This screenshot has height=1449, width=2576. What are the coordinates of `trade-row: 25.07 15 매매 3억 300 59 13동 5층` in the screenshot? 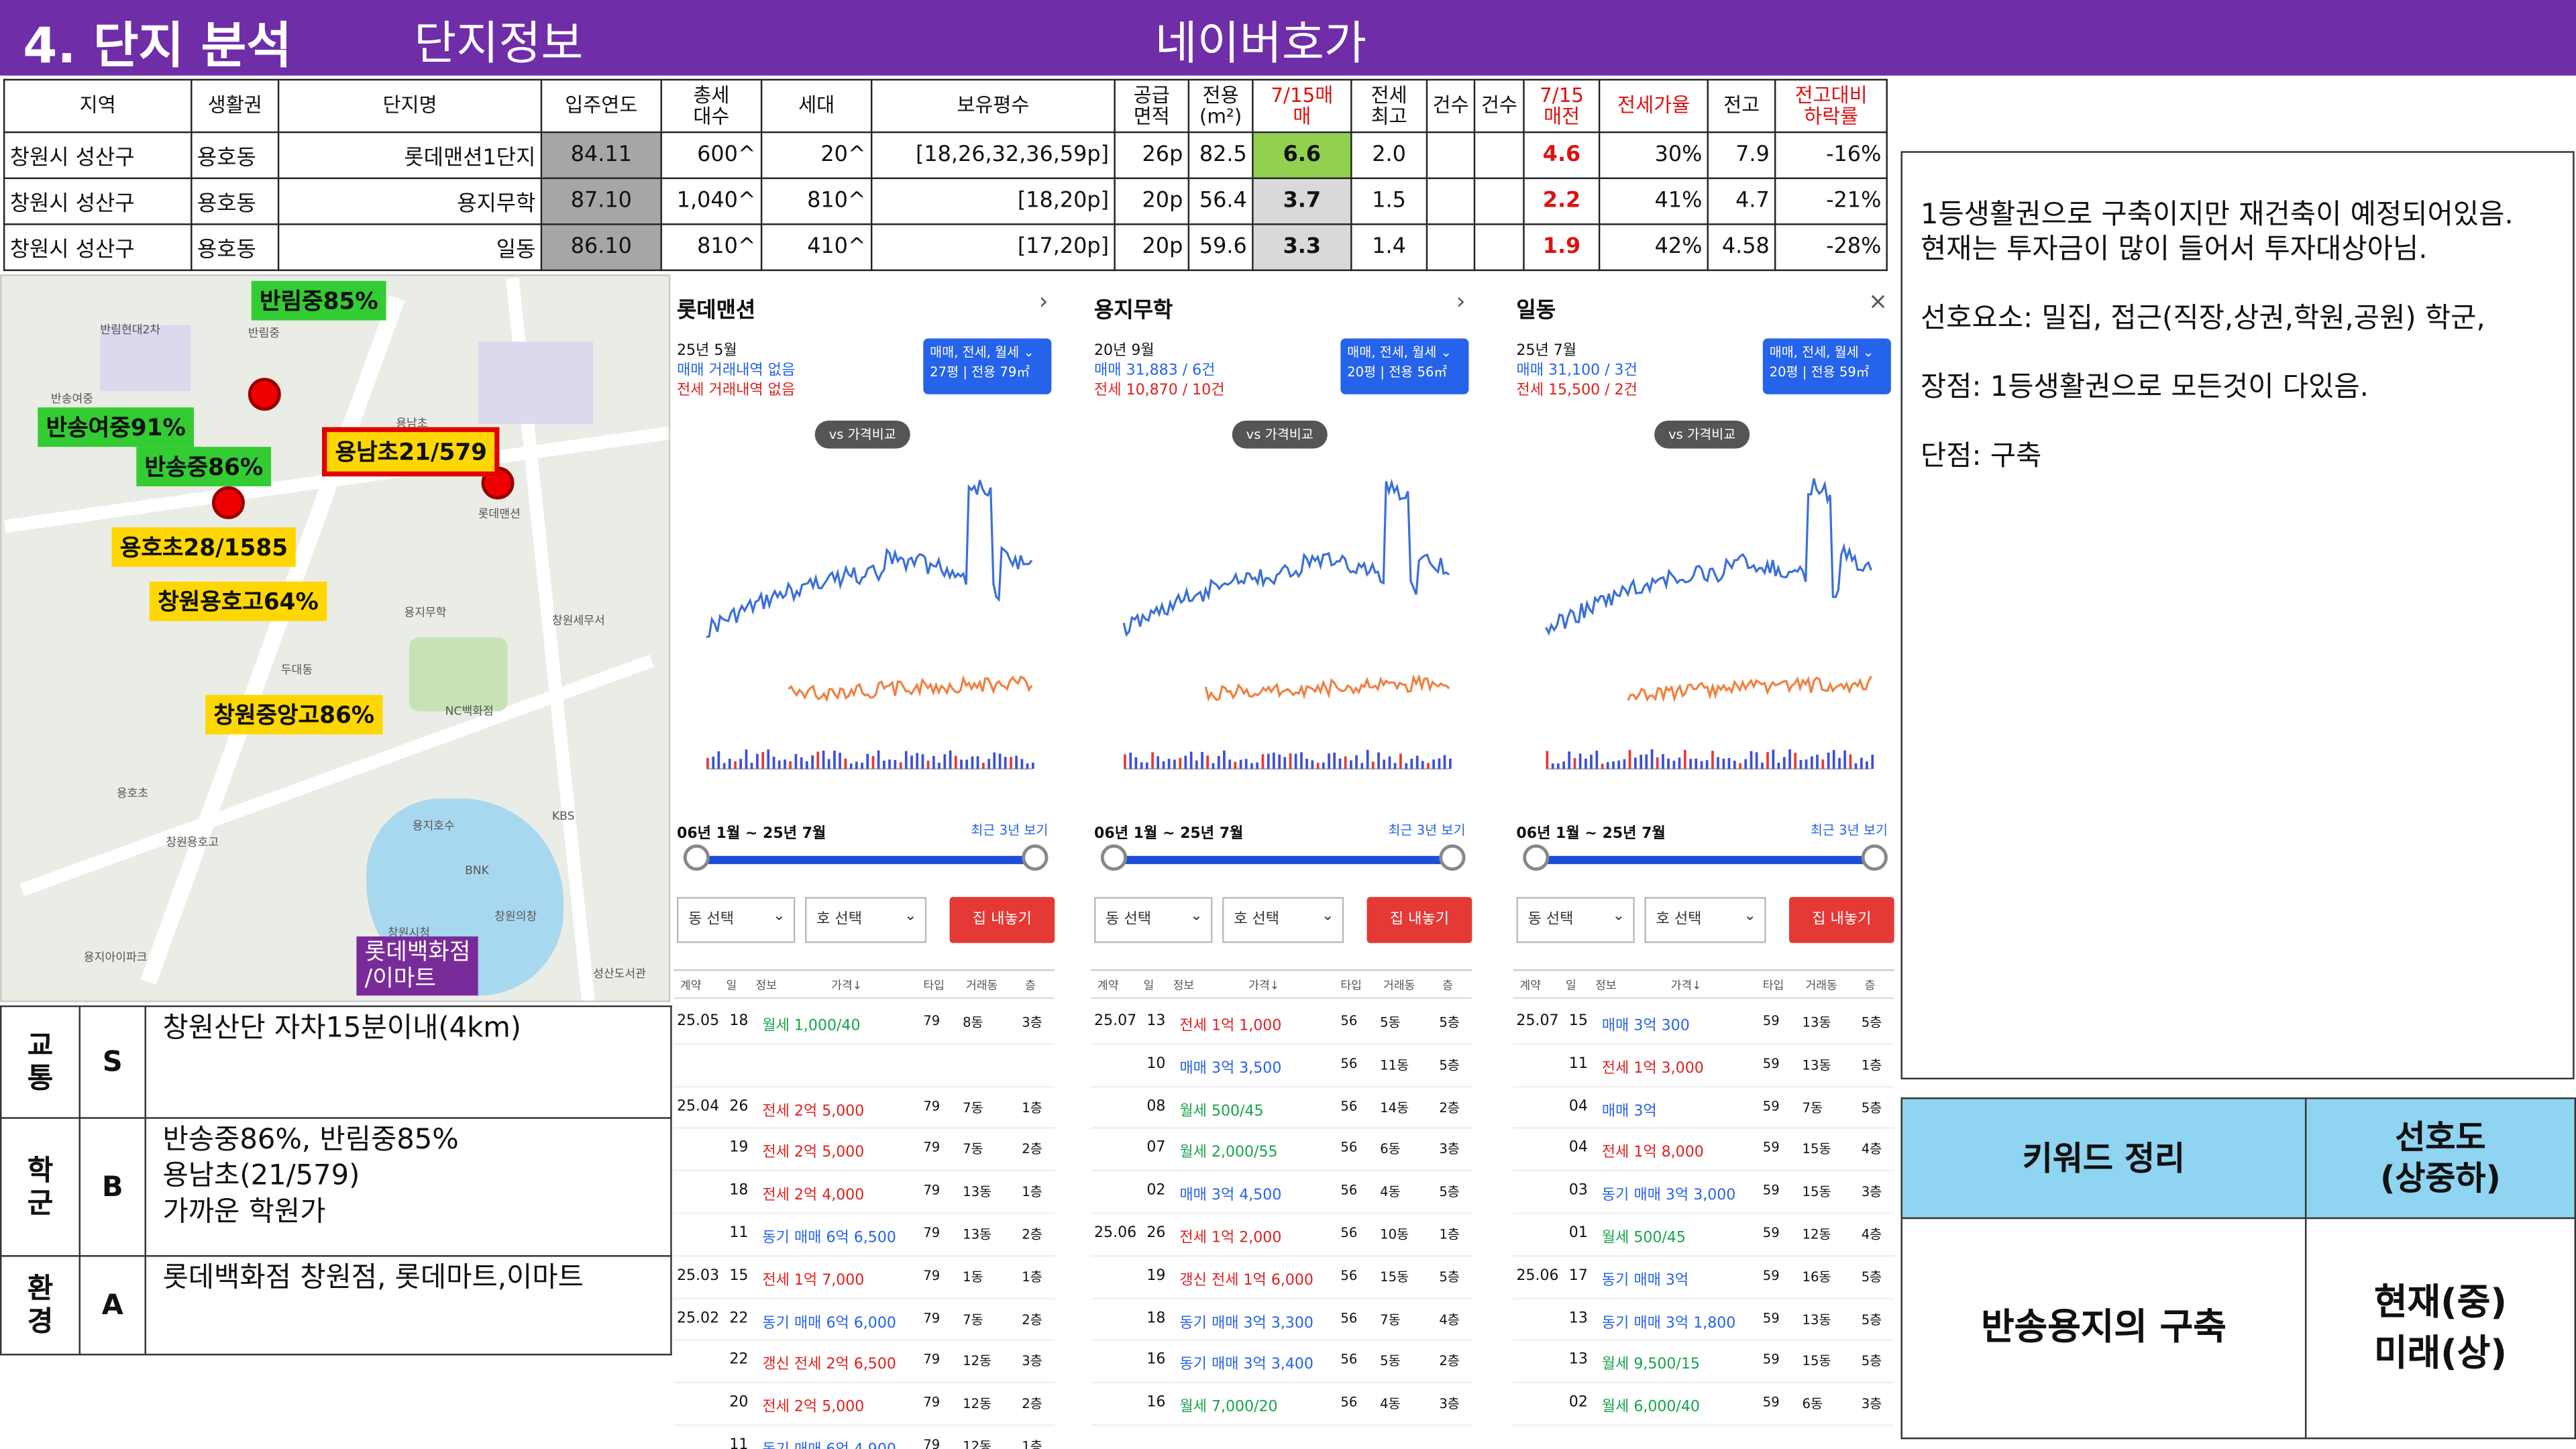 It's located at (1703, 1023).